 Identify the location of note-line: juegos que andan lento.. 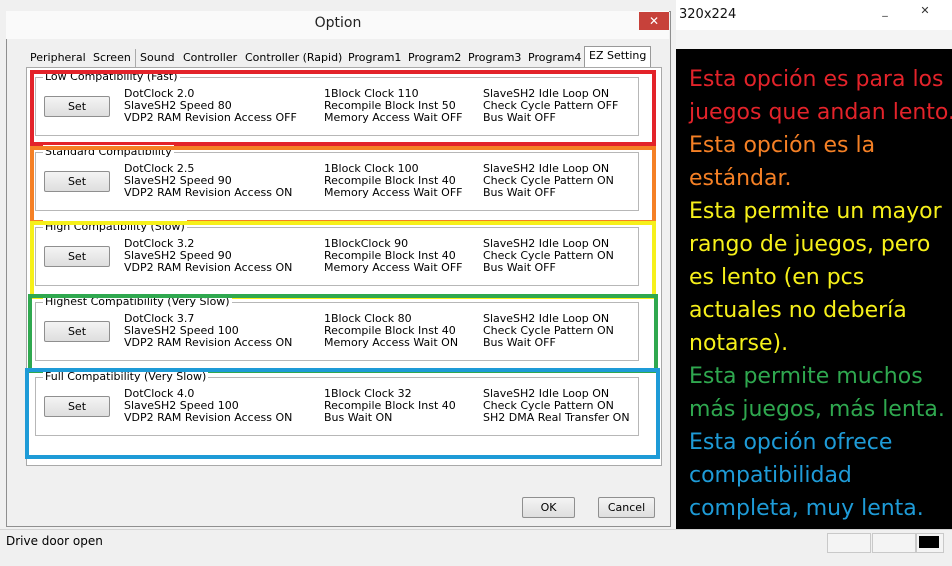
(820, 112).